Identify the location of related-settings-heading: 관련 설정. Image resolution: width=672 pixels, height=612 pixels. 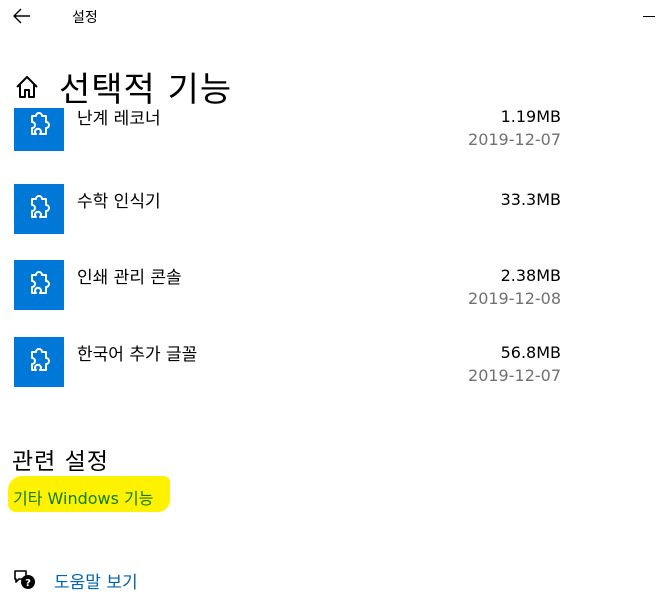
(60, 462).